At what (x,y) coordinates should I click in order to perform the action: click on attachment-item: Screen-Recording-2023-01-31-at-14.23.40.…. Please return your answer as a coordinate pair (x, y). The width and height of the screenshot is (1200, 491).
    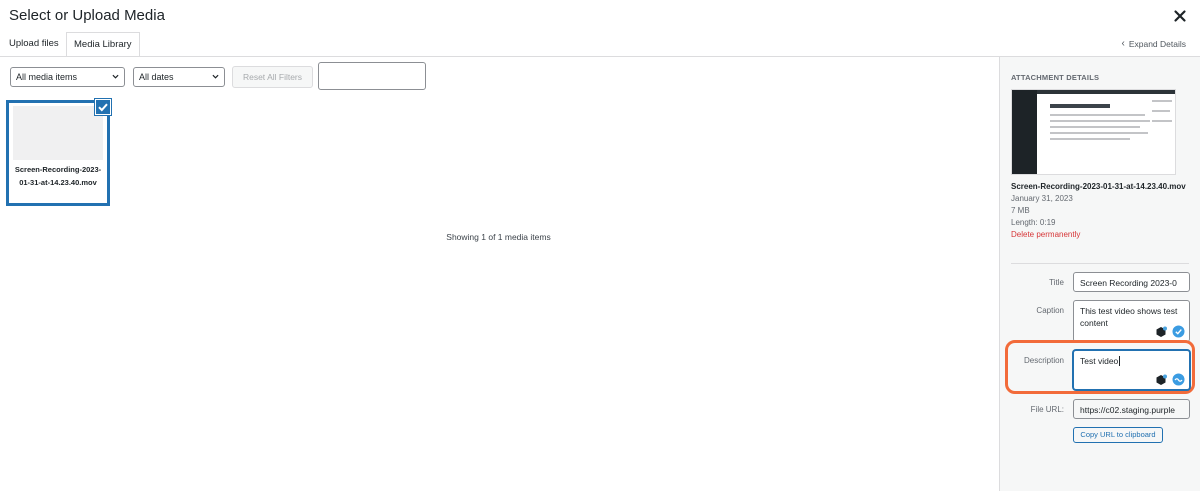
    Looking at the image, I should click on (58, 152).